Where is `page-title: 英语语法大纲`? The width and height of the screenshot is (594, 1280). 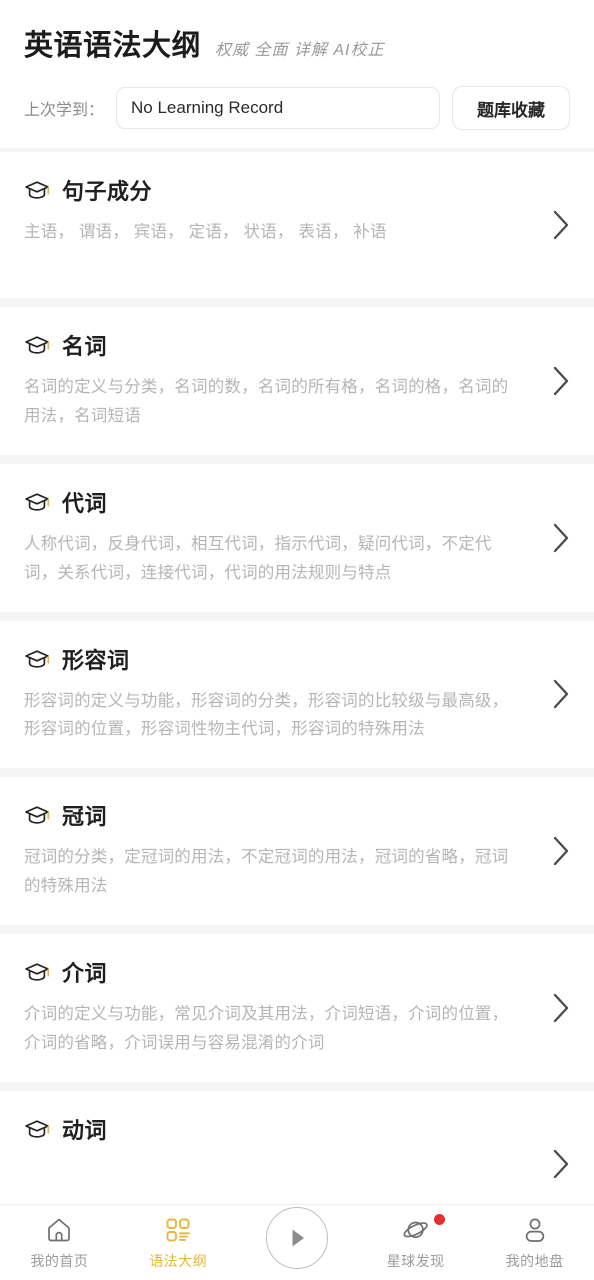
page-title: 英语语法大纲 is located at coordinates (113, 46).